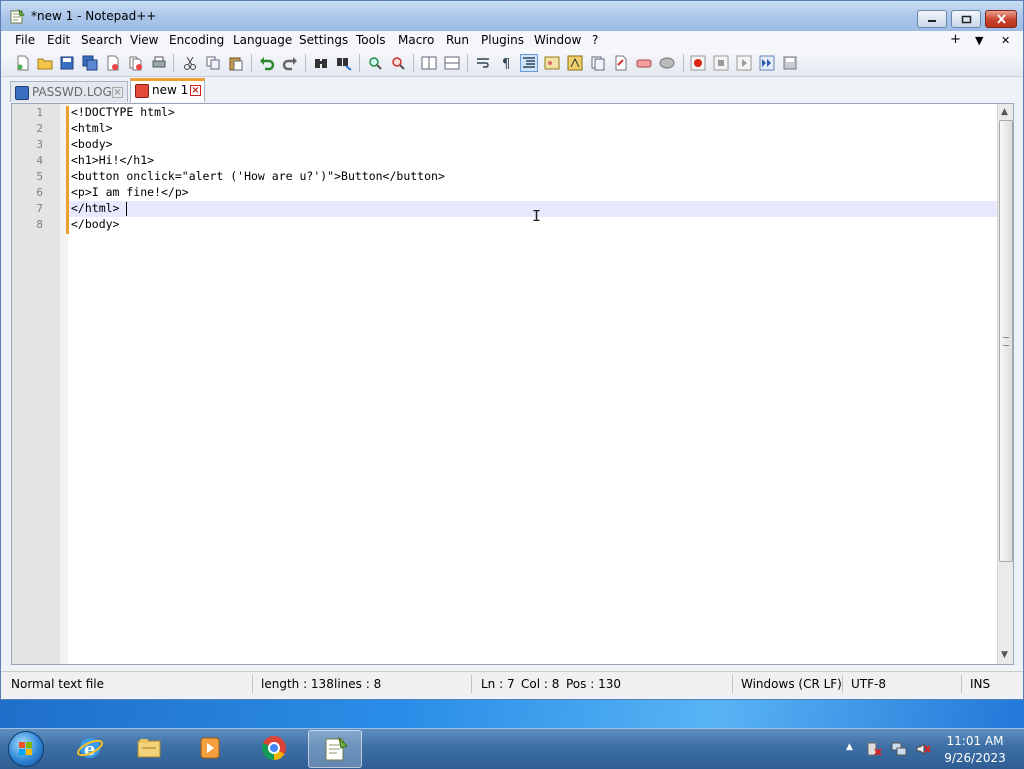 Image resolution: width=1024 pixels, height=769 pixels. I want to click on code-line: <html>, so click(92, 128).